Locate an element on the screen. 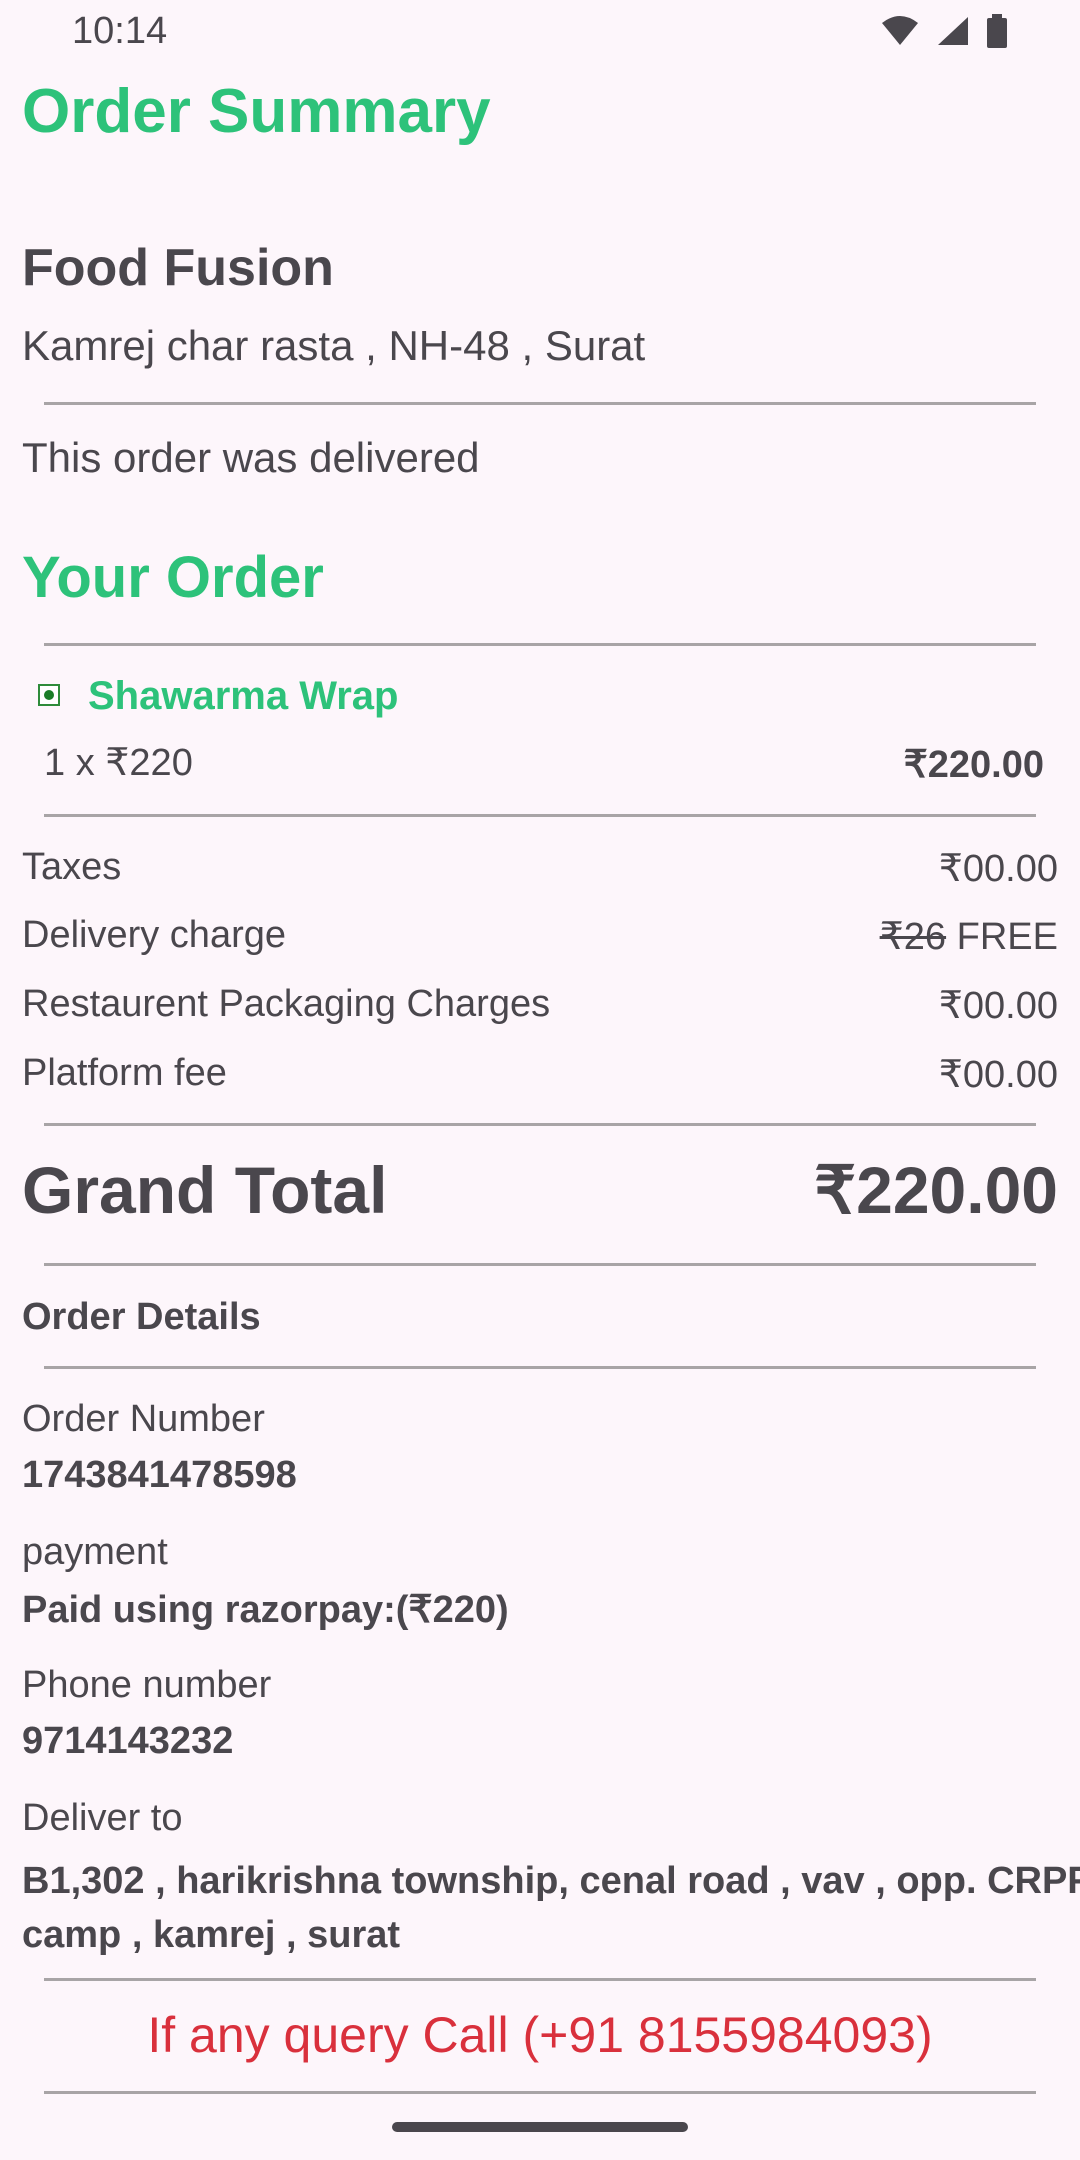 The image size is (1080, 2160). grand-total-label: Grand Total is located at coordinates (205, 1190).